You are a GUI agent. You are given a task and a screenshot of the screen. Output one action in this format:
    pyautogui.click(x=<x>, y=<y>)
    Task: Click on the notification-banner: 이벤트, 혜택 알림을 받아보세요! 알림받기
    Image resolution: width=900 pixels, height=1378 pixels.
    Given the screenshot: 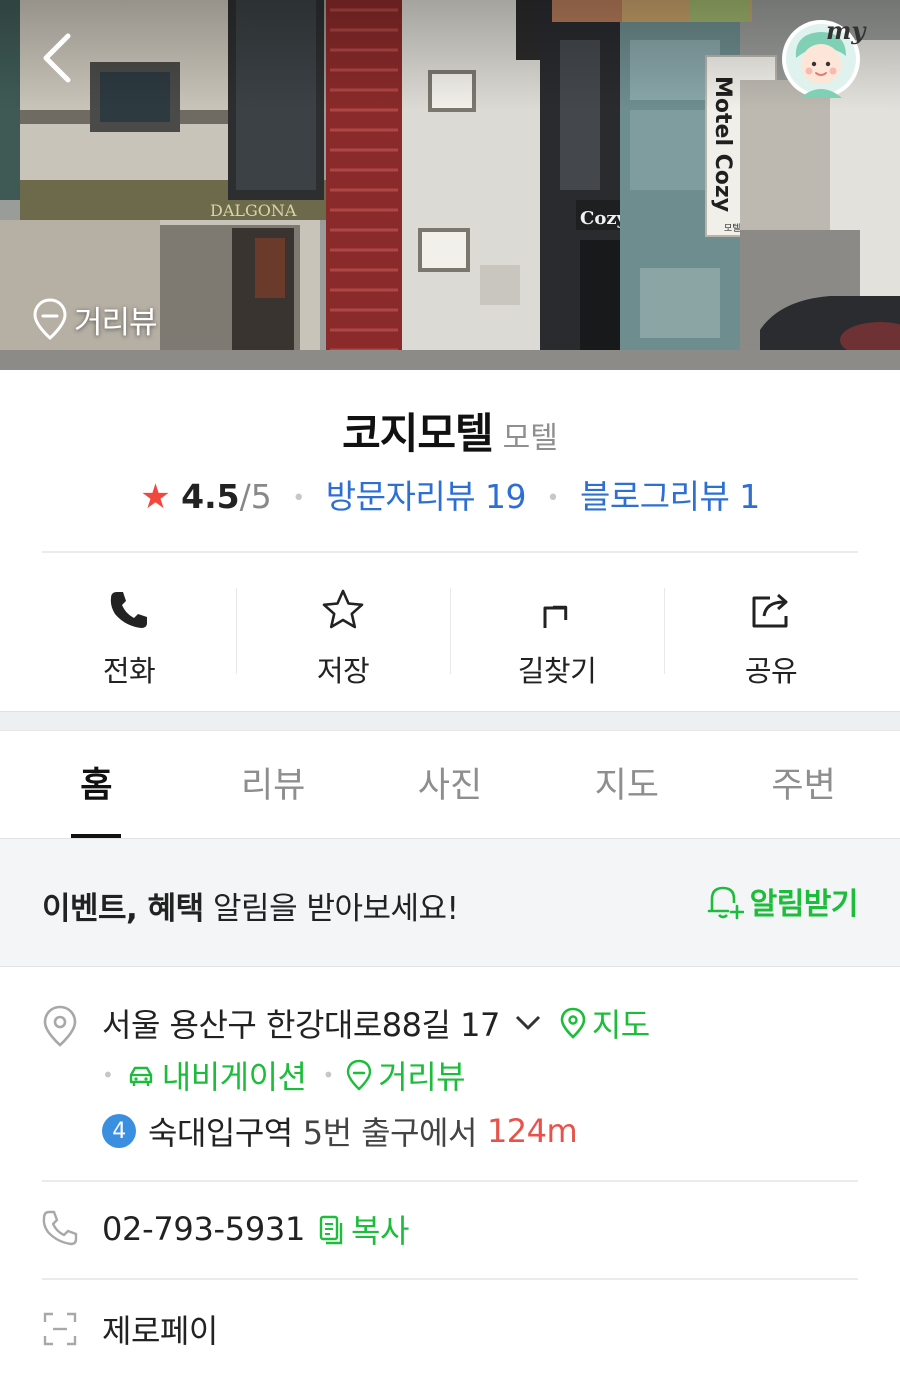 What is the action you would take?
    pyautogui.click(x=450, y=903)
    